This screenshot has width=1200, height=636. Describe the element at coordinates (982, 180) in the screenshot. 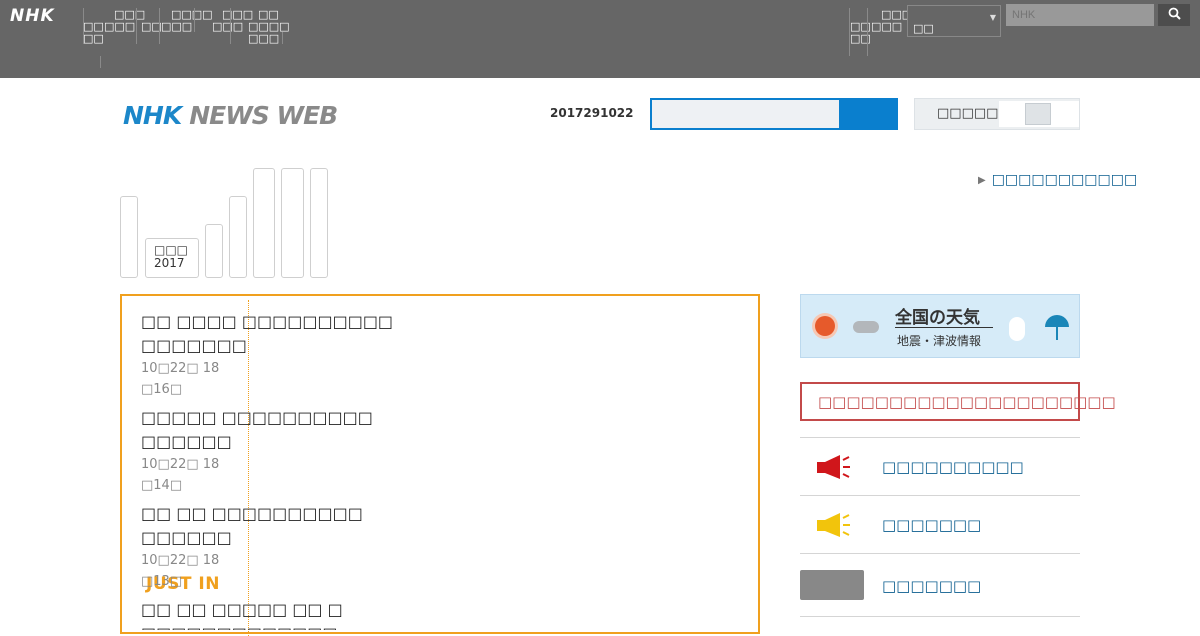

I see `play-triangle-icon: ▶` at that location.